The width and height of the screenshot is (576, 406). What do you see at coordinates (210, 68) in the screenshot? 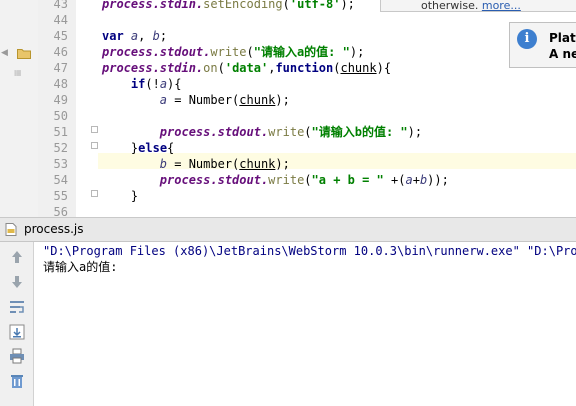
I see `code-token: on` at bounding box center [210, 68].